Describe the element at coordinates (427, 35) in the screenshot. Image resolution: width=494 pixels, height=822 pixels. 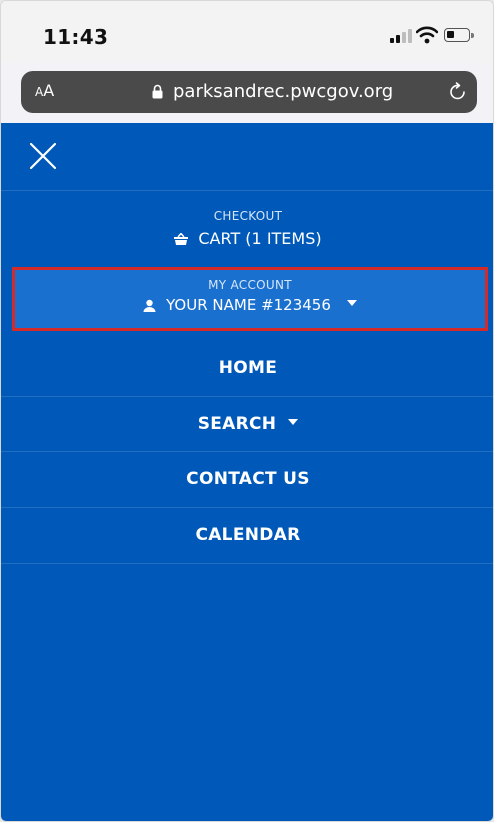
I see `wifi-icon` at that location.